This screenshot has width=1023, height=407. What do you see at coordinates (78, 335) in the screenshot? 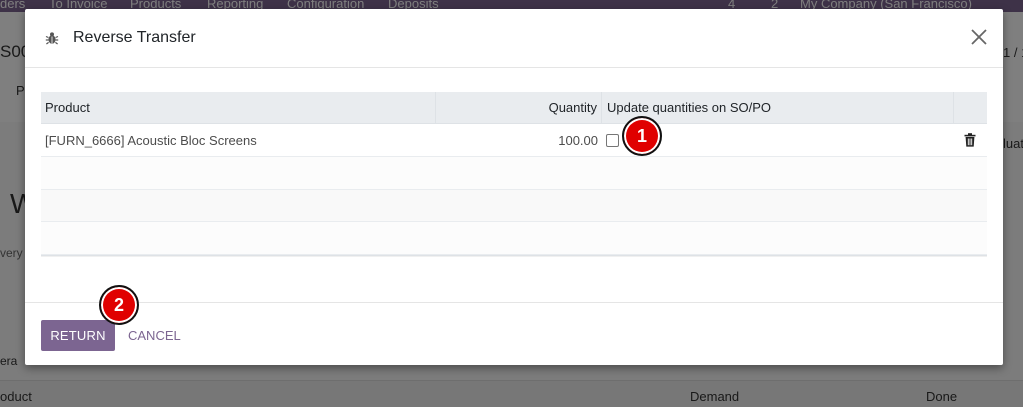
I see `return-button: RETURN` at bounding box center [78, 335].